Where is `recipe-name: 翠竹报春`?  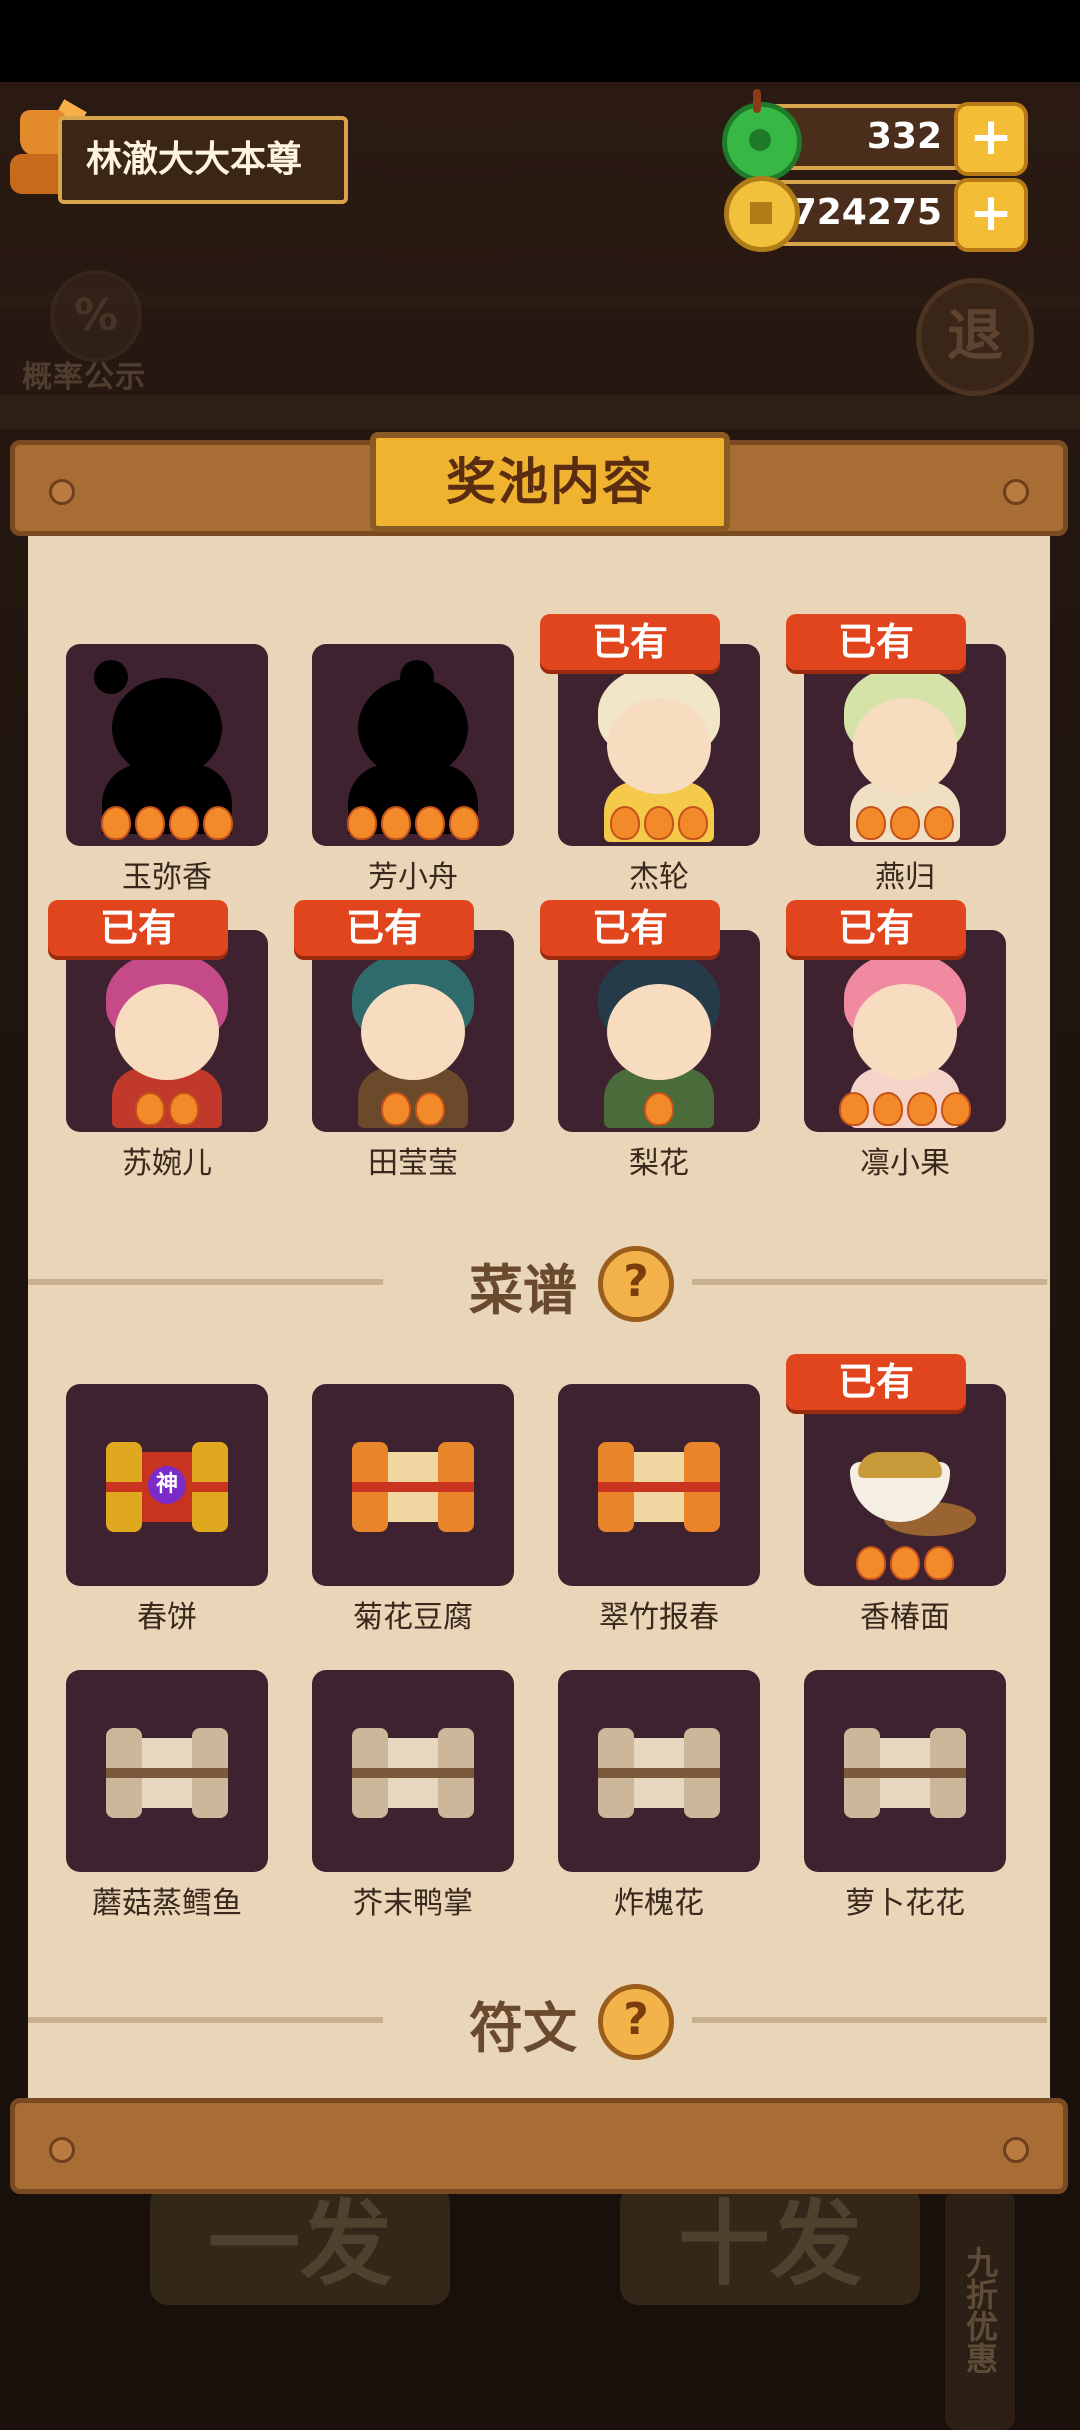
recipe-name: 翠竹报春 is located at coordinates (659, 1617).